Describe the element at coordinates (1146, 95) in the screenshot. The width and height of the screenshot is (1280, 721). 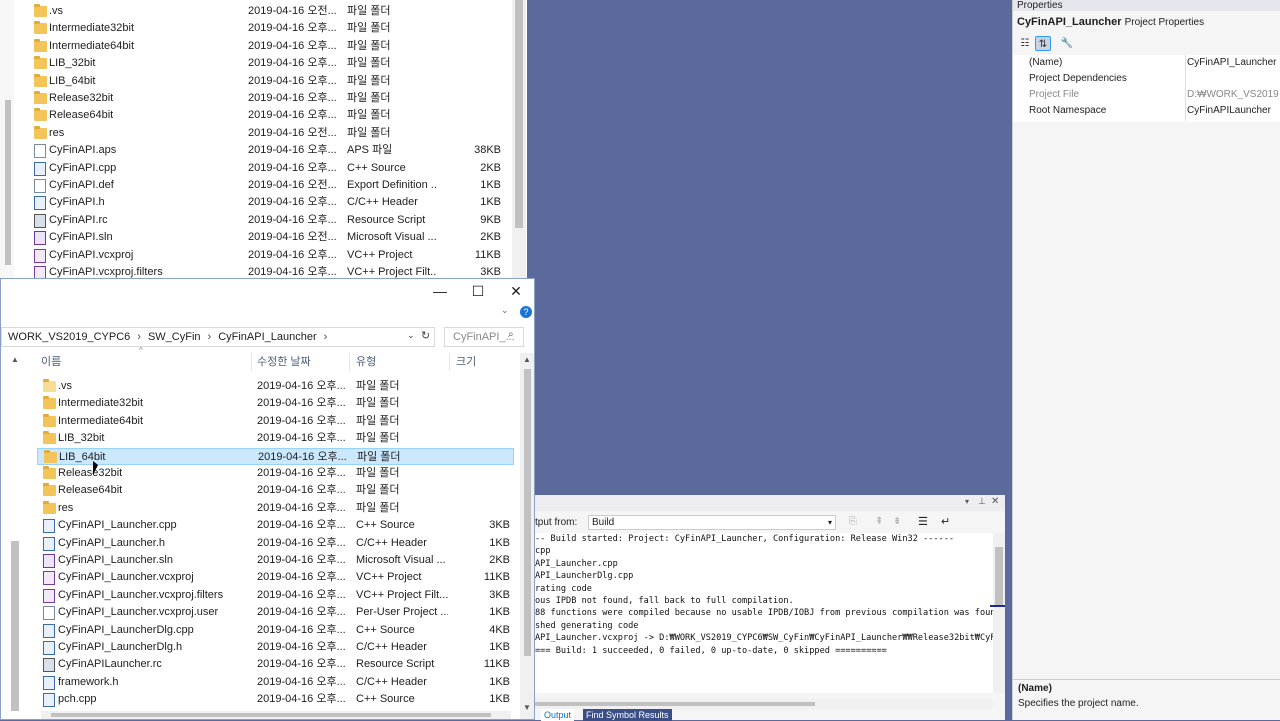
I see `property-row: Project File D:₩WORK_VS2019_C` at that location.